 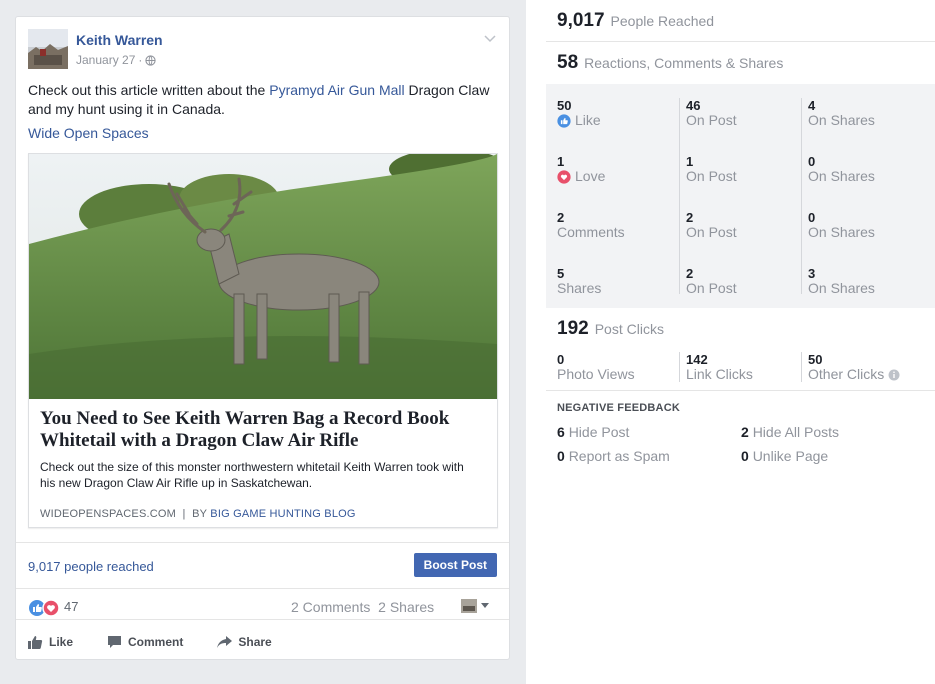 I want to click on post-clicks-stat: 192 Post Clicks, so click(x=610, y=329).